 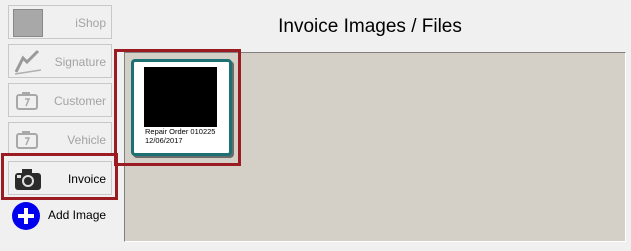 I want to click on file-caption-title: Repair Order 010225, so click(x=180, y=131).